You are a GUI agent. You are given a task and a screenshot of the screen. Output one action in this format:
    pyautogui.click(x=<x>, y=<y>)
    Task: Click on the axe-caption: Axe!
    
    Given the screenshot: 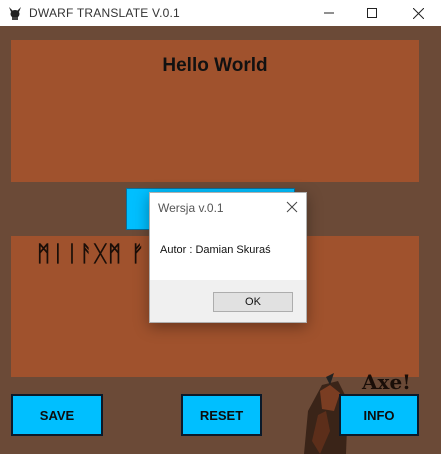 What is the action you would take?
    pyautogui.click(x=386, y=382)
    